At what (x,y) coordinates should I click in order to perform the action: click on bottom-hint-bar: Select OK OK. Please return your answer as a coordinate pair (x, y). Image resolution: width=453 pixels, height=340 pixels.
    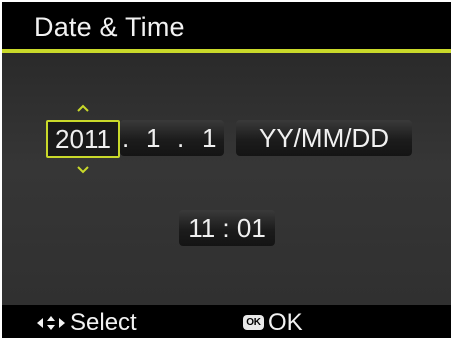
    Looking at the image, I should click on (226, 321).